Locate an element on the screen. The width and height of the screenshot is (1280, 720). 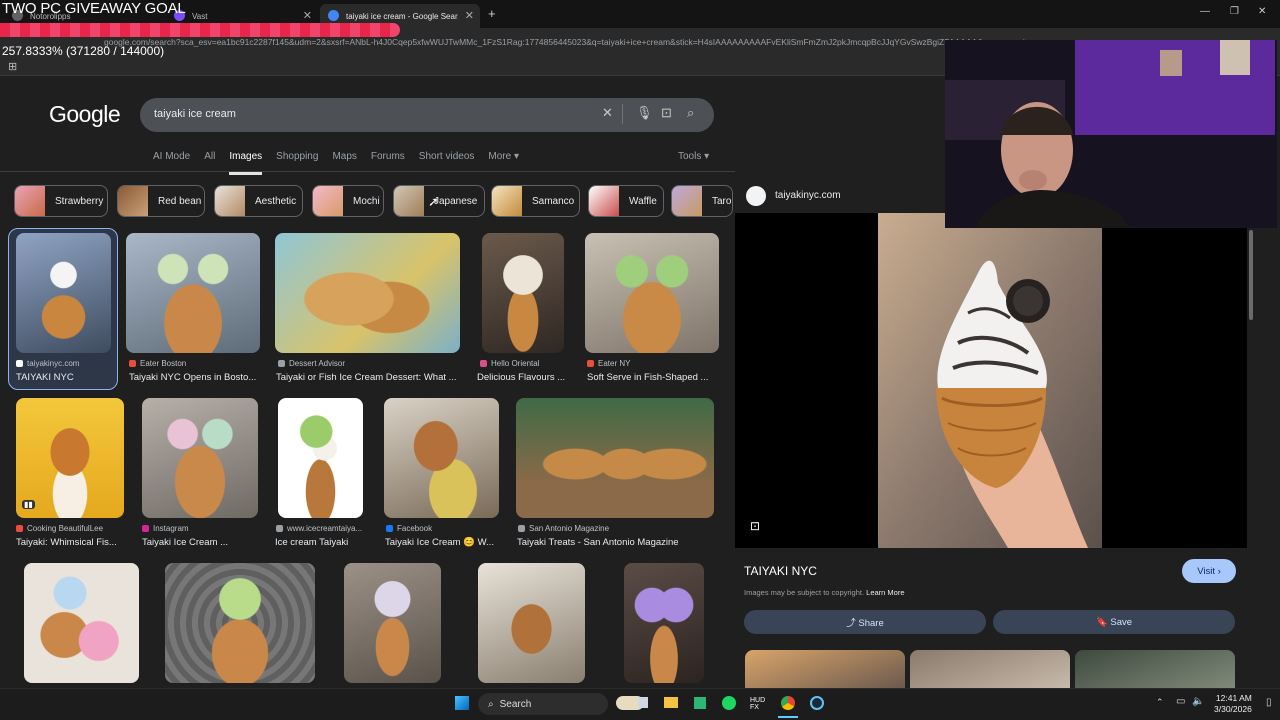
spreadsheet-app-icon is located at coordinates (700, 703).